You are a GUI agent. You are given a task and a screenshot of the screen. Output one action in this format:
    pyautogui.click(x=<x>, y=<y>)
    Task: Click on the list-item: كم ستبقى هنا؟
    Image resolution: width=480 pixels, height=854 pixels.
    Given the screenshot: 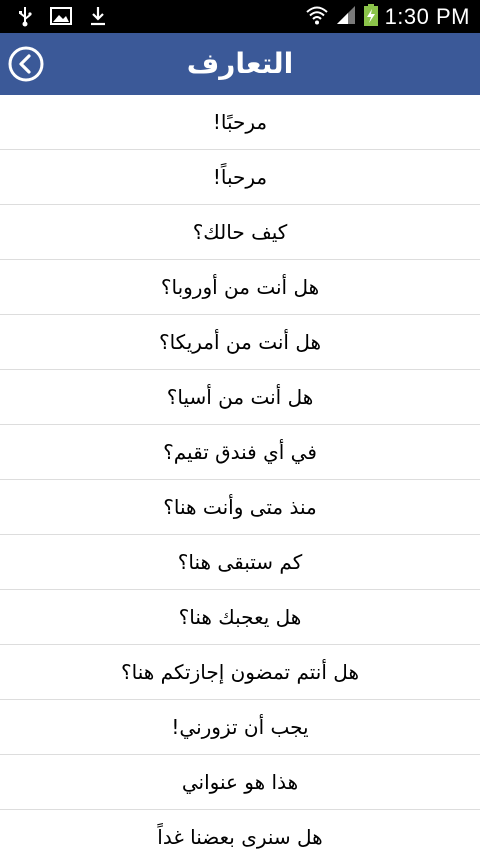 What is the action you would take?
    pyautogui.click(x=240, y=562)
    